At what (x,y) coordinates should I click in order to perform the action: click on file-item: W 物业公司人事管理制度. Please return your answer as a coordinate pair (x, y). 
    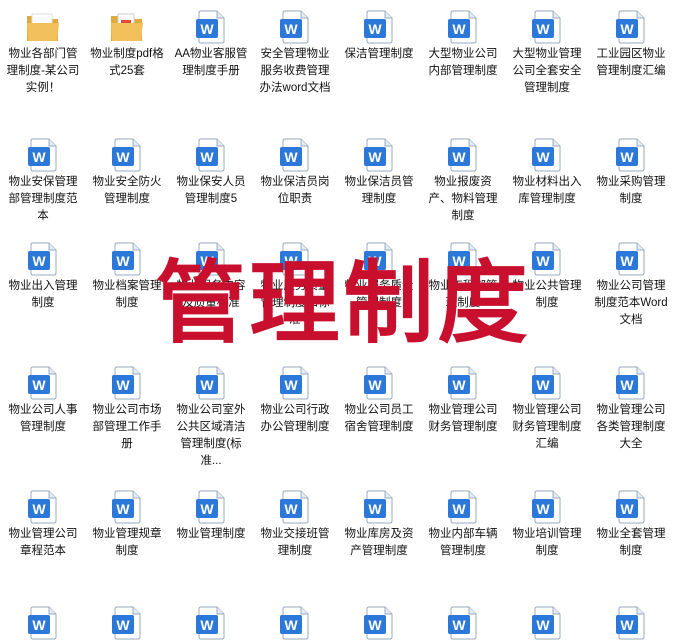
    Looking at the image, I should click on (43, 396).